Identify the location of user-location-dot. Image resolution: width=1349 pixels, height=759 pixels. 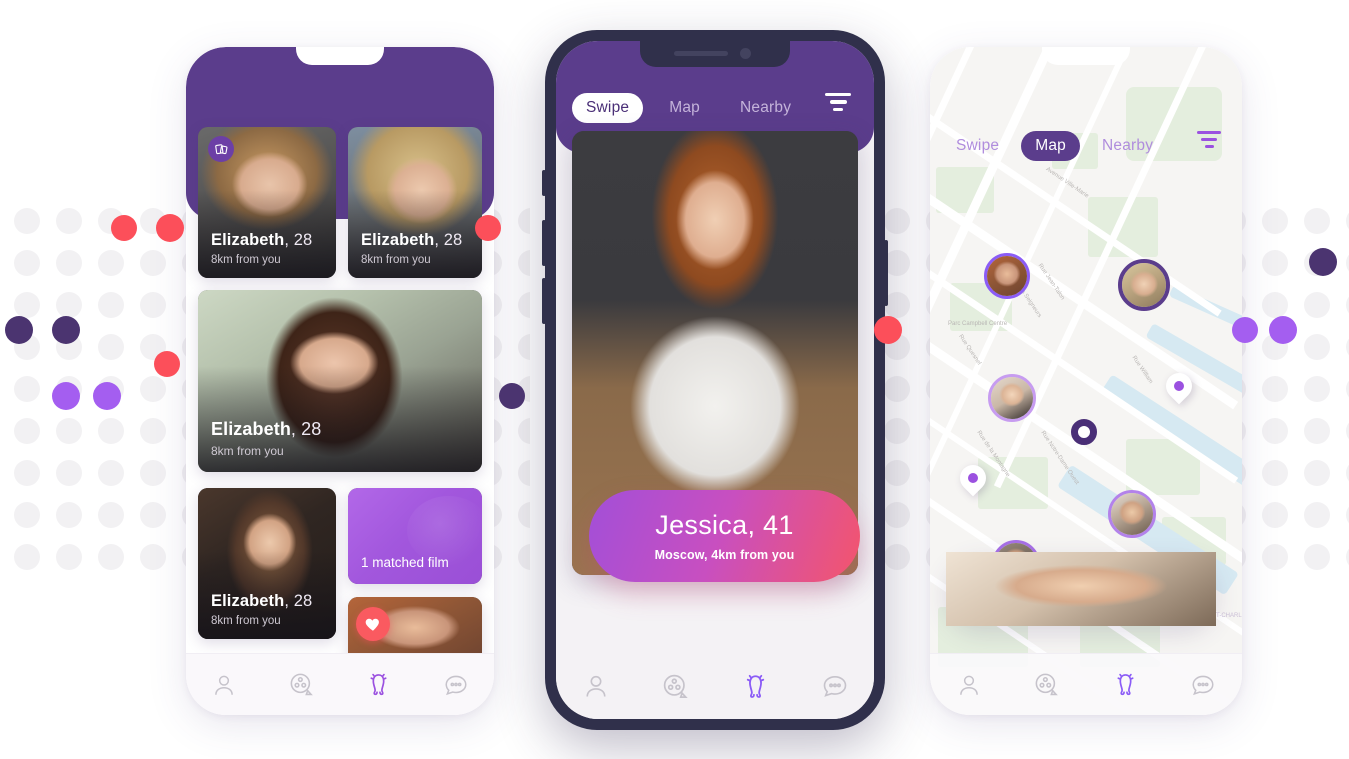
(1084, 432).